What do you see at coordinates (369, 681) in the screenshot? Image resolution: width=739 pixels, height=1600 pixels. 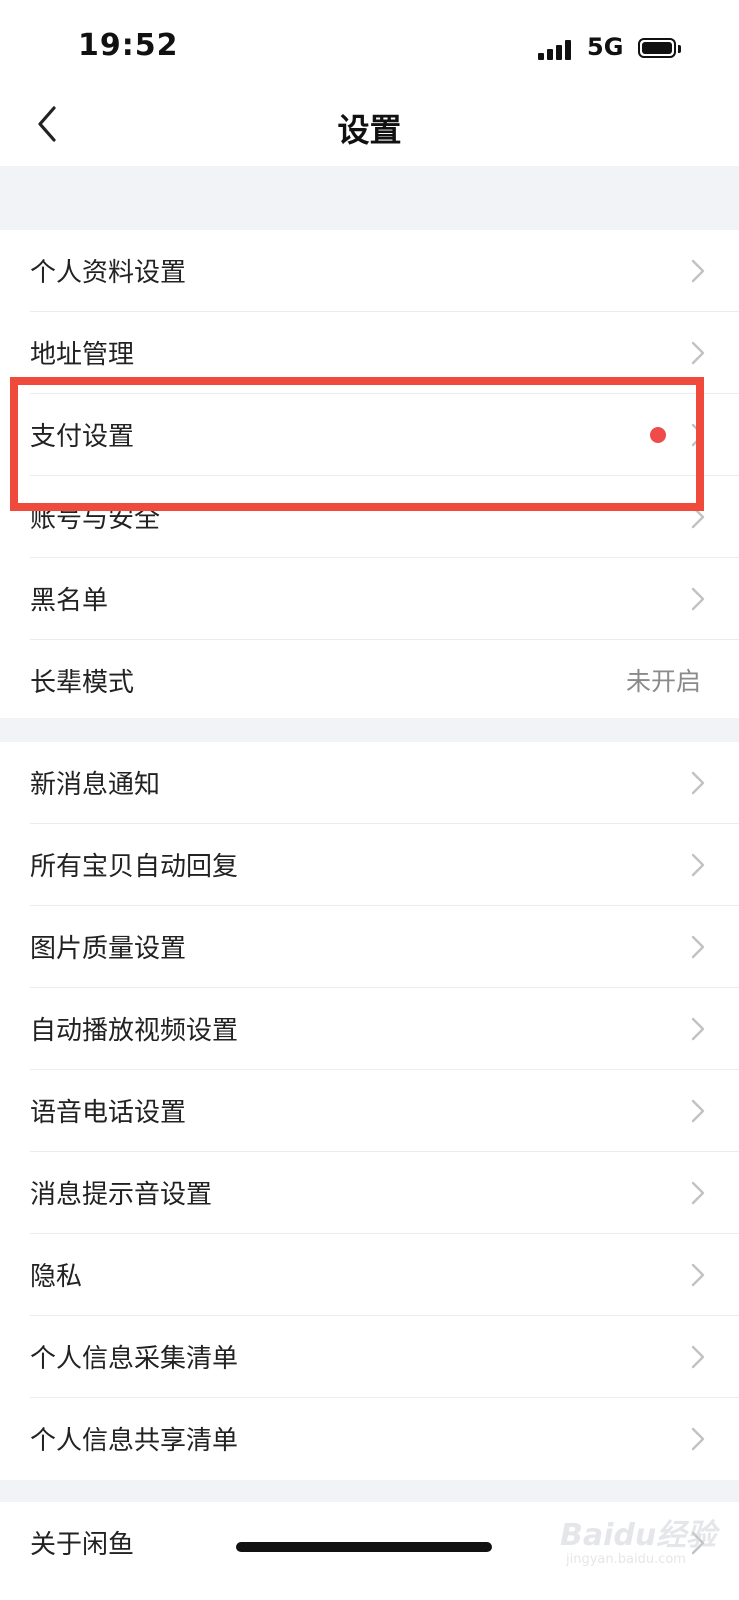 I see `settings-item-elder-mode: 长辈模式 未开启` at bounding box center [369, 681].